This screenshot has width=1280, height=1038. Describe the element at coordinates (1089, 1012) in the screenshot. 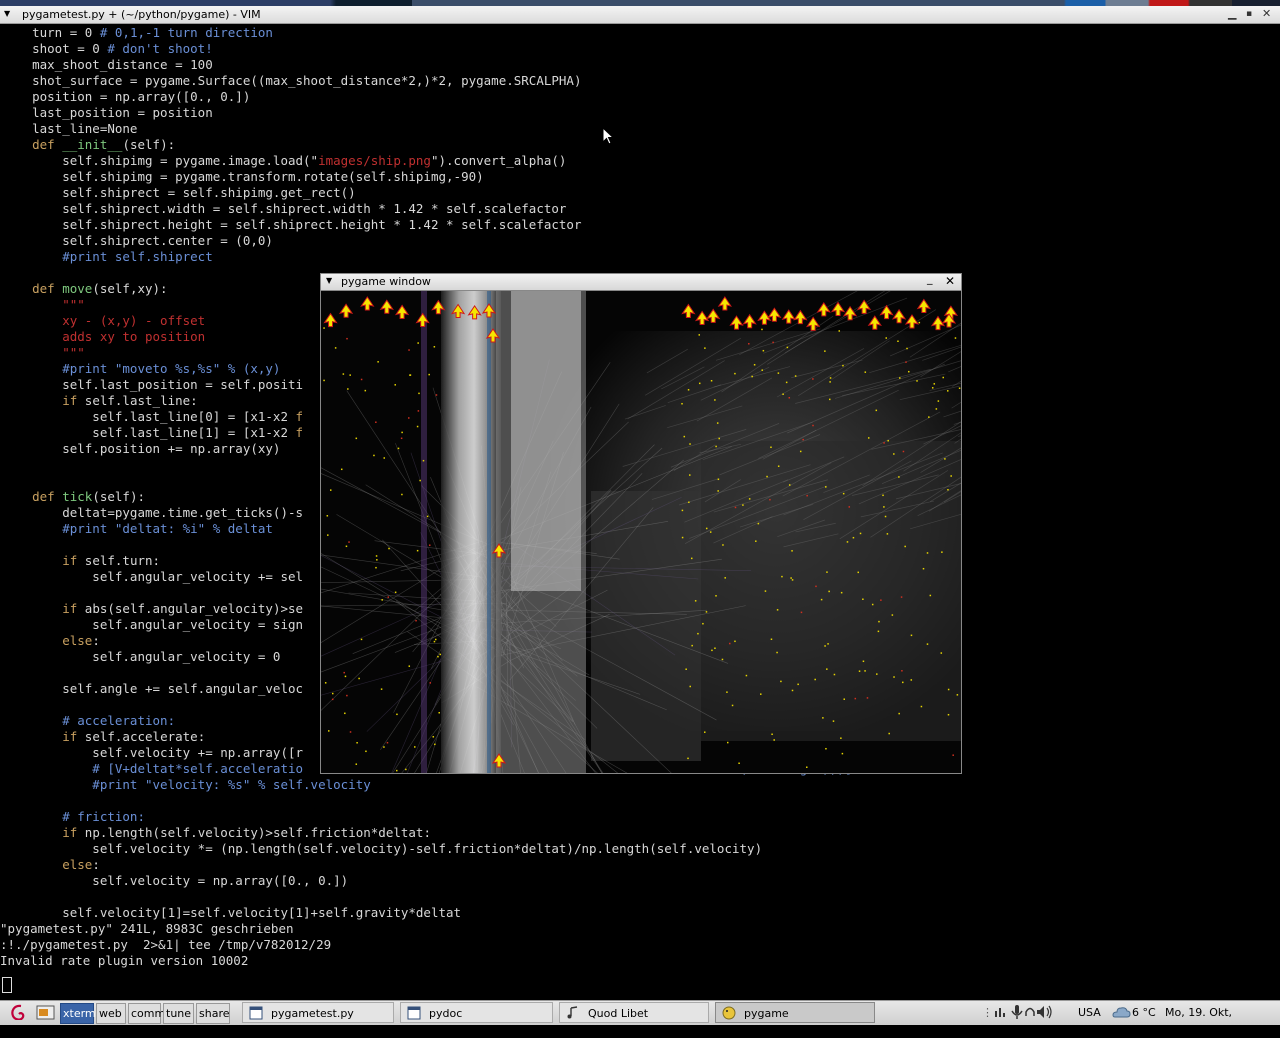

I see `keyboard-layout: USA` at that location.